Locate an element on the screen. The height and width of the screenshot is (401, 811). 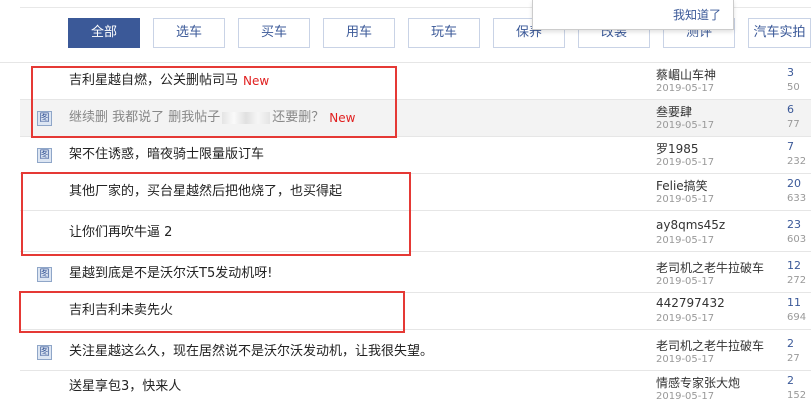
post-row: 图 架不住诱惑，暗夜骑士限量版订车 罗1985 2019-05-17 7 232 is located at coordinates (415, 155).